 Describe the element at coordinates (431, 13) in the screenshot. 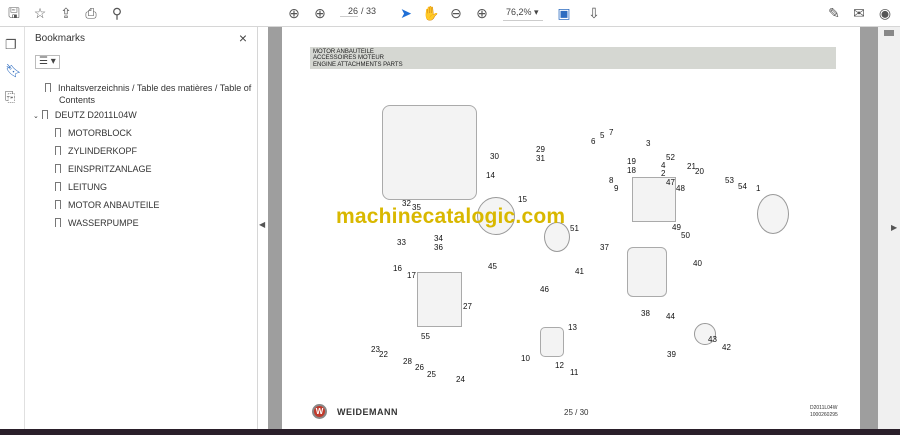

I see `hand-tool-icon: ✋` at that location.